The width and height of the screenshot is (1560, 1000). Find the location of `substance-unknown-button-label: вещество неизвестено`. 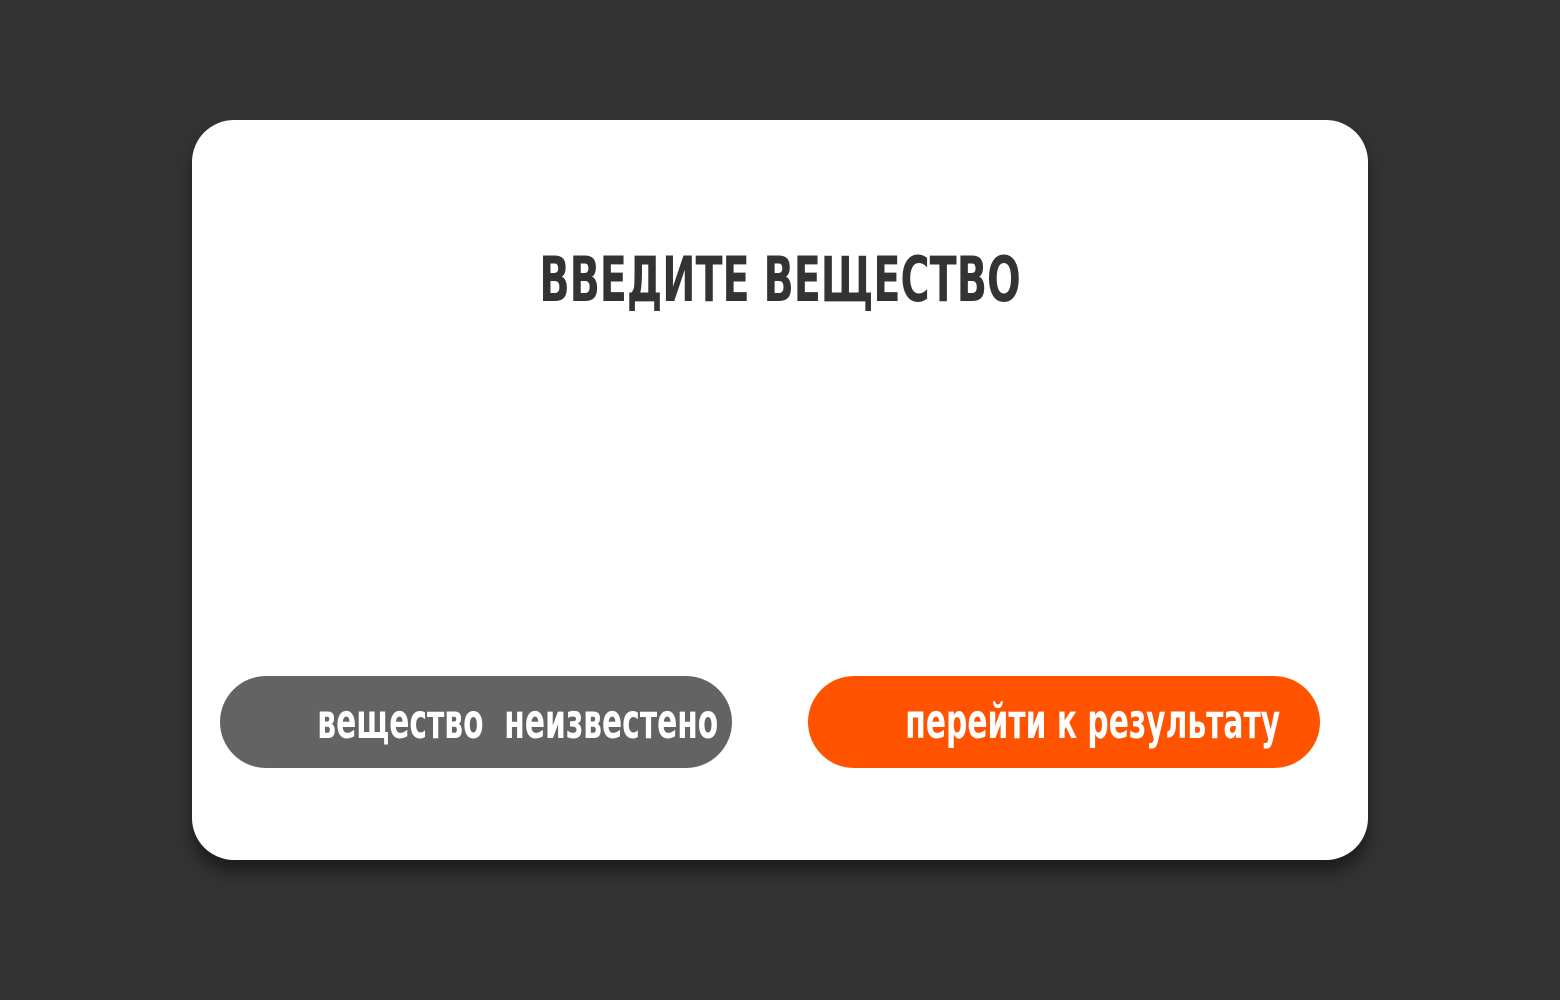

substance-unknown-button-label: вещество неизвестено is located at coordinates (518, 722).